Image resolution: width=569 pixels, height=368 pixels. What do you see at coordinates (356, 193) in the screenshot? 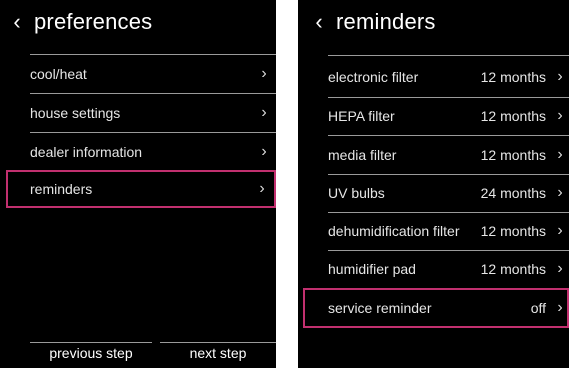
I see `reminder-label: UV bulbs` at bounding box center [356, 193].